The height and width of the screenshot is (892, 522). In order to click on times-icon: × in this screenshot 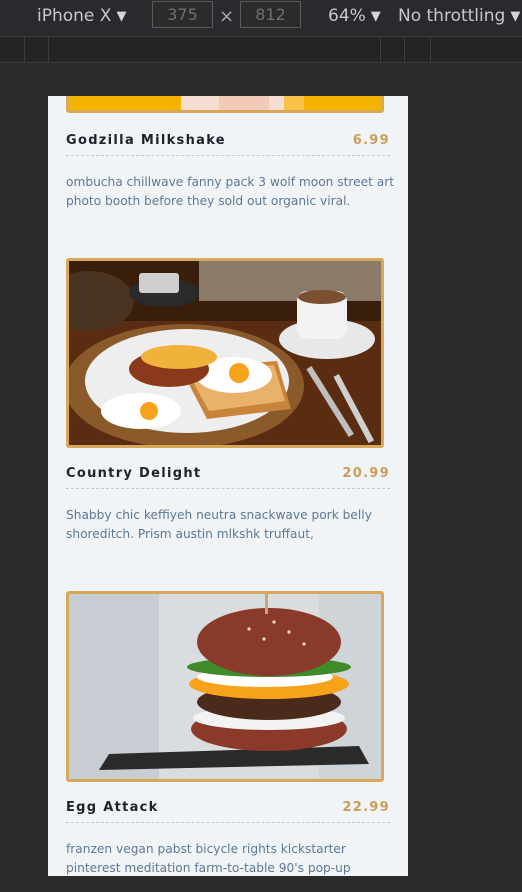, I will do `click(227, 16)`.